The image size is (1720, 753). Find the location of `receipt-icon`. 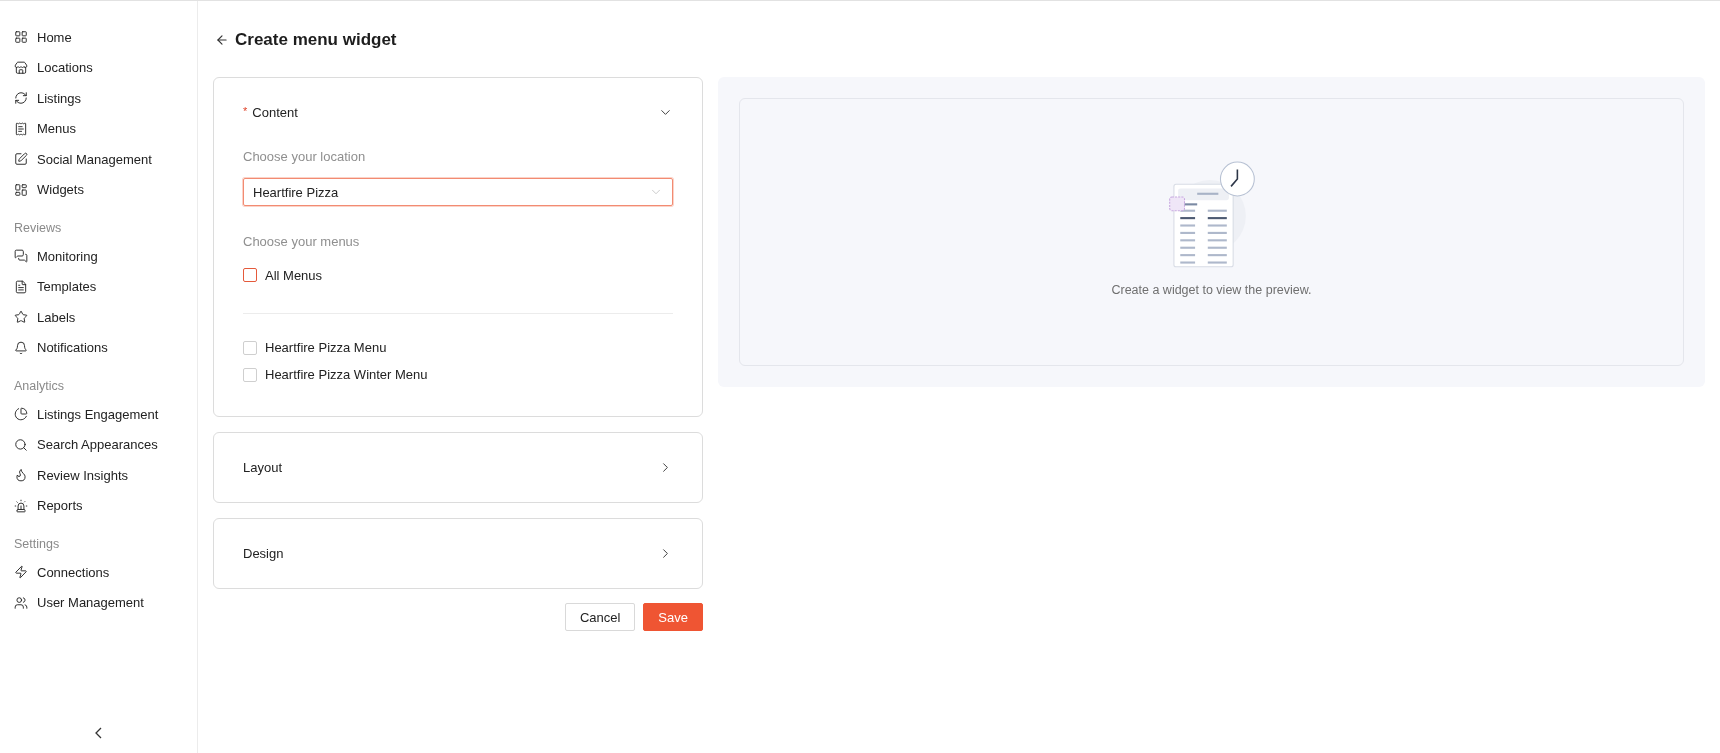

receipt-icon is located at coordinates (21, 128).